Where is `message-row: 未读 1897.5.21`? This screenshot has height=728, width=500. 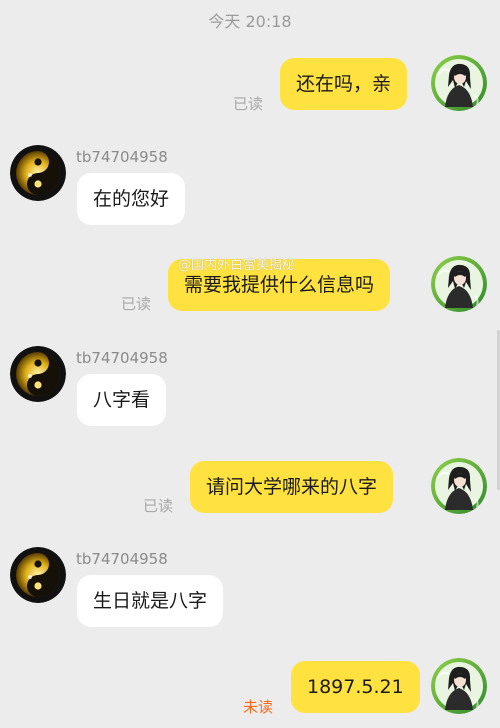 message-row: 未读 1897.5.21 is located at coordinates (250, 688).